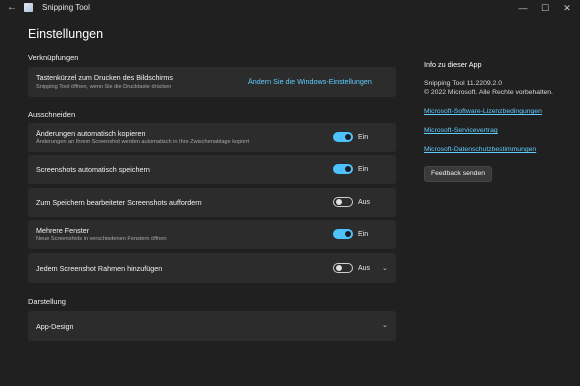 This screenshot has width=580, height=386. I want to click on setting-auto-save: Screenshots automatisch speichern Ein, so click(212, 169).